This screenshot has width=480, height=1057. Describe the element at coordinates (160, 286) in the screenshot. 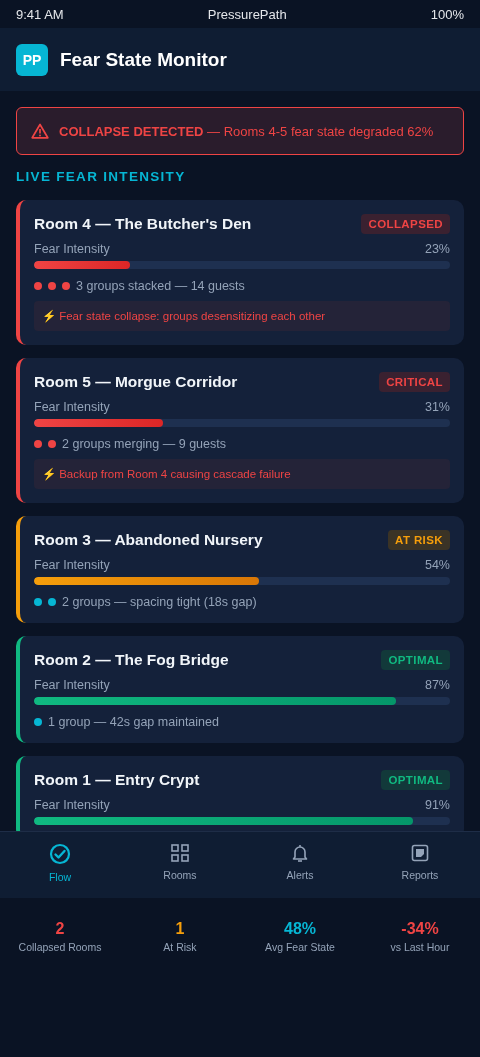

I see `group-summary: 3 groups stacked — 14 guests` at that location.